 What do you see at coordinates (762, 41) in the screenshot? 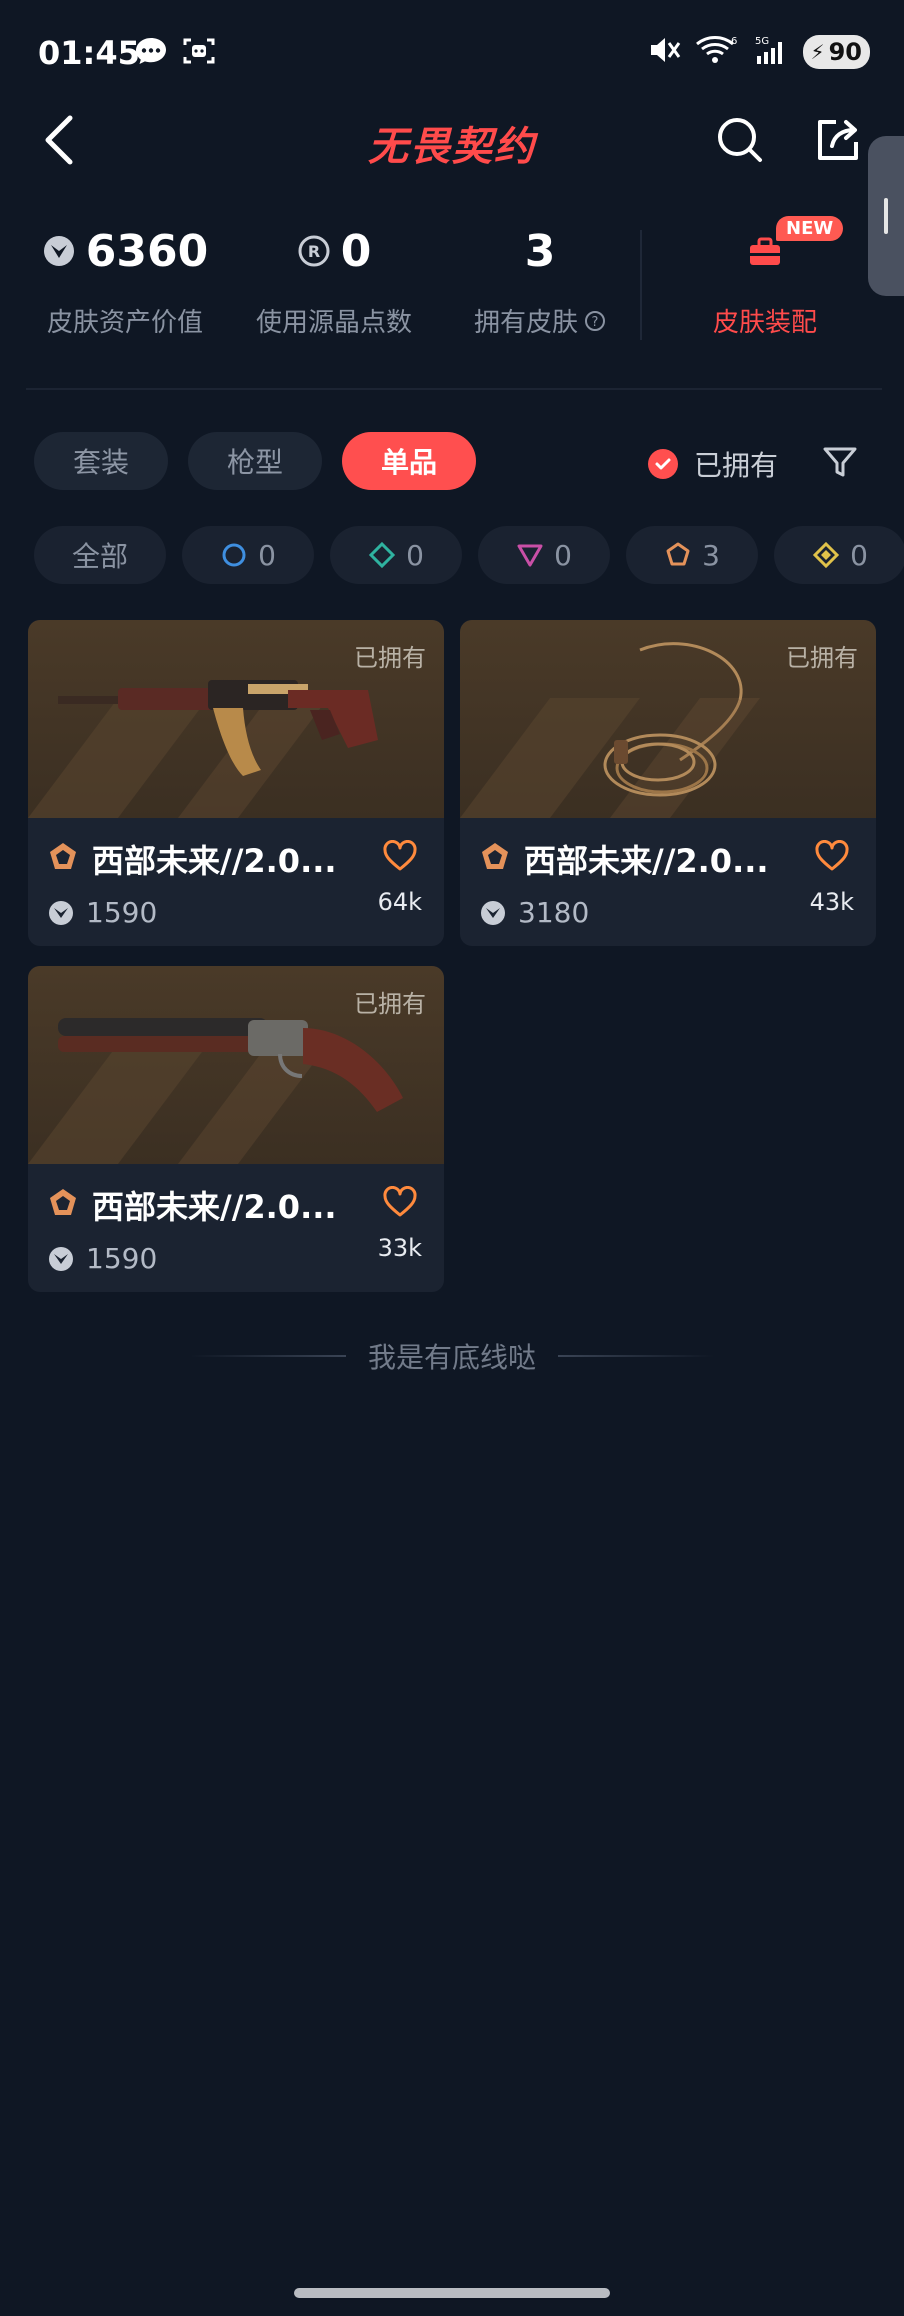
I see `network-type: 5G` at bounding box center [762, 41].